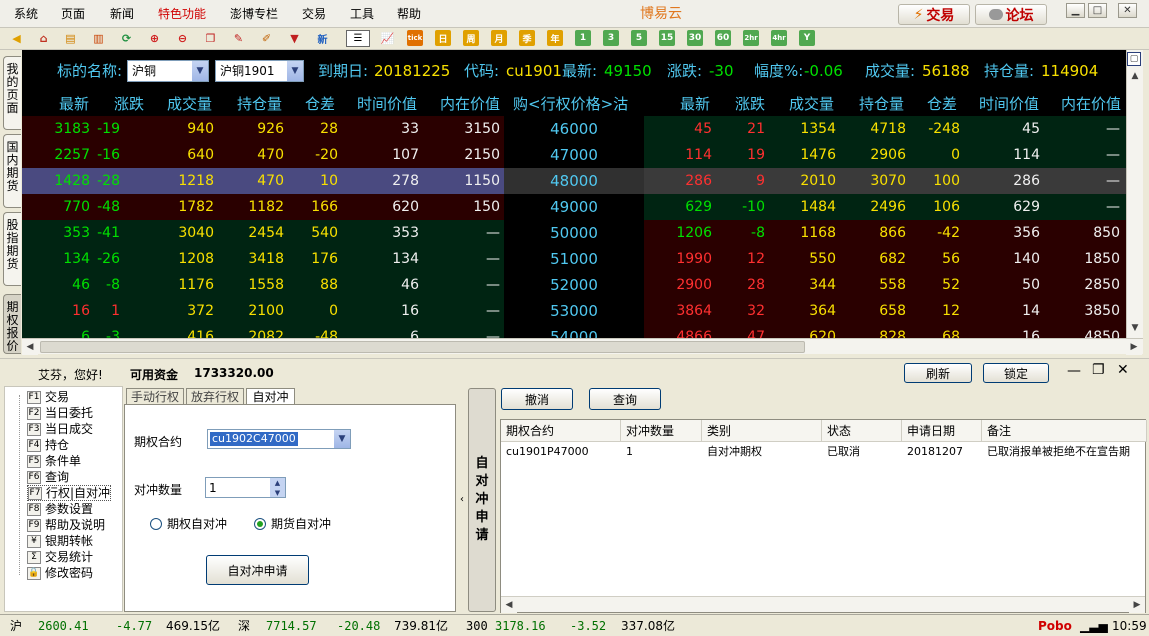  Describe the element at coordinates (362, 14) in the screenshot. I see `menu-tools: 工具` at that location.